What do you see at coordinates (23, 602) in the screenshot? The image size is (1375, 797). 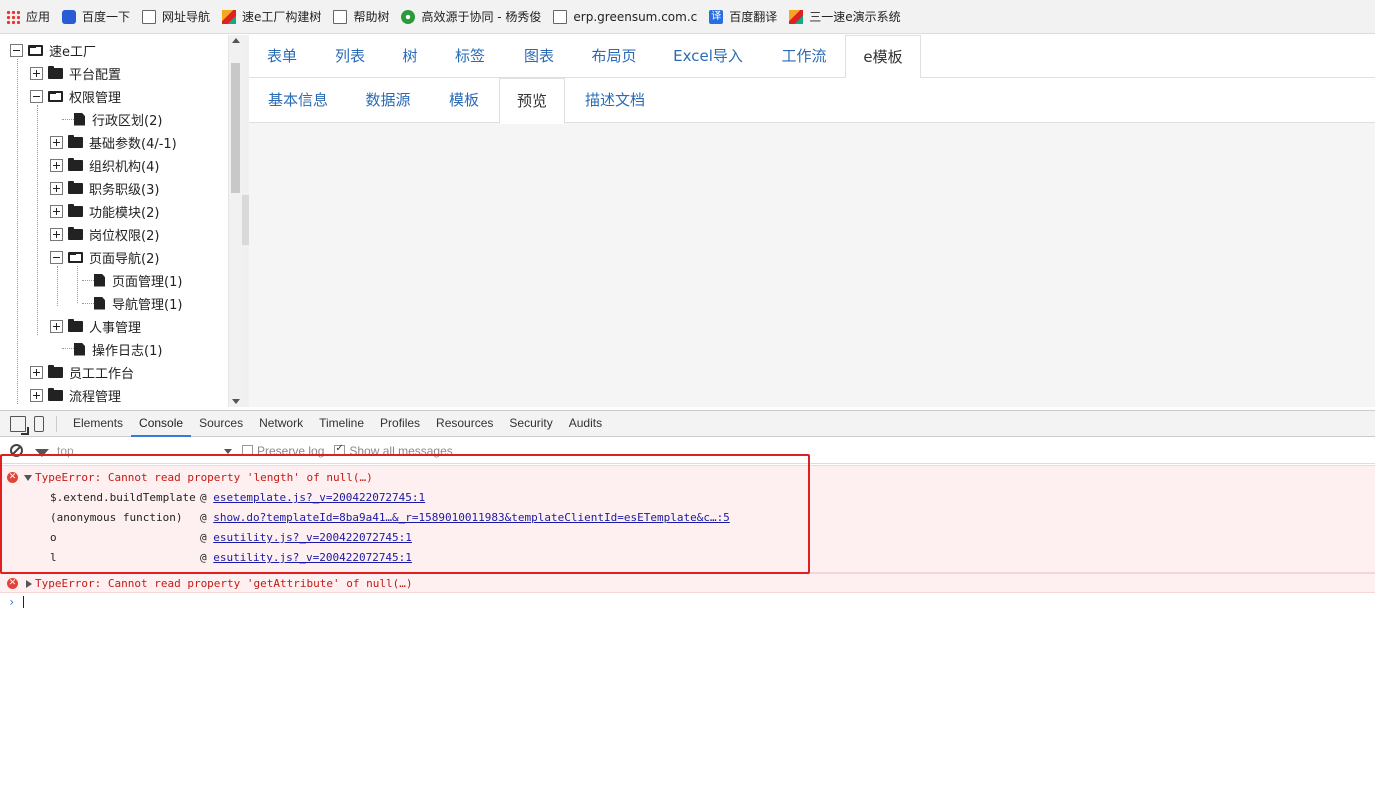 I see `console-input` at bounding box center [23, 602].